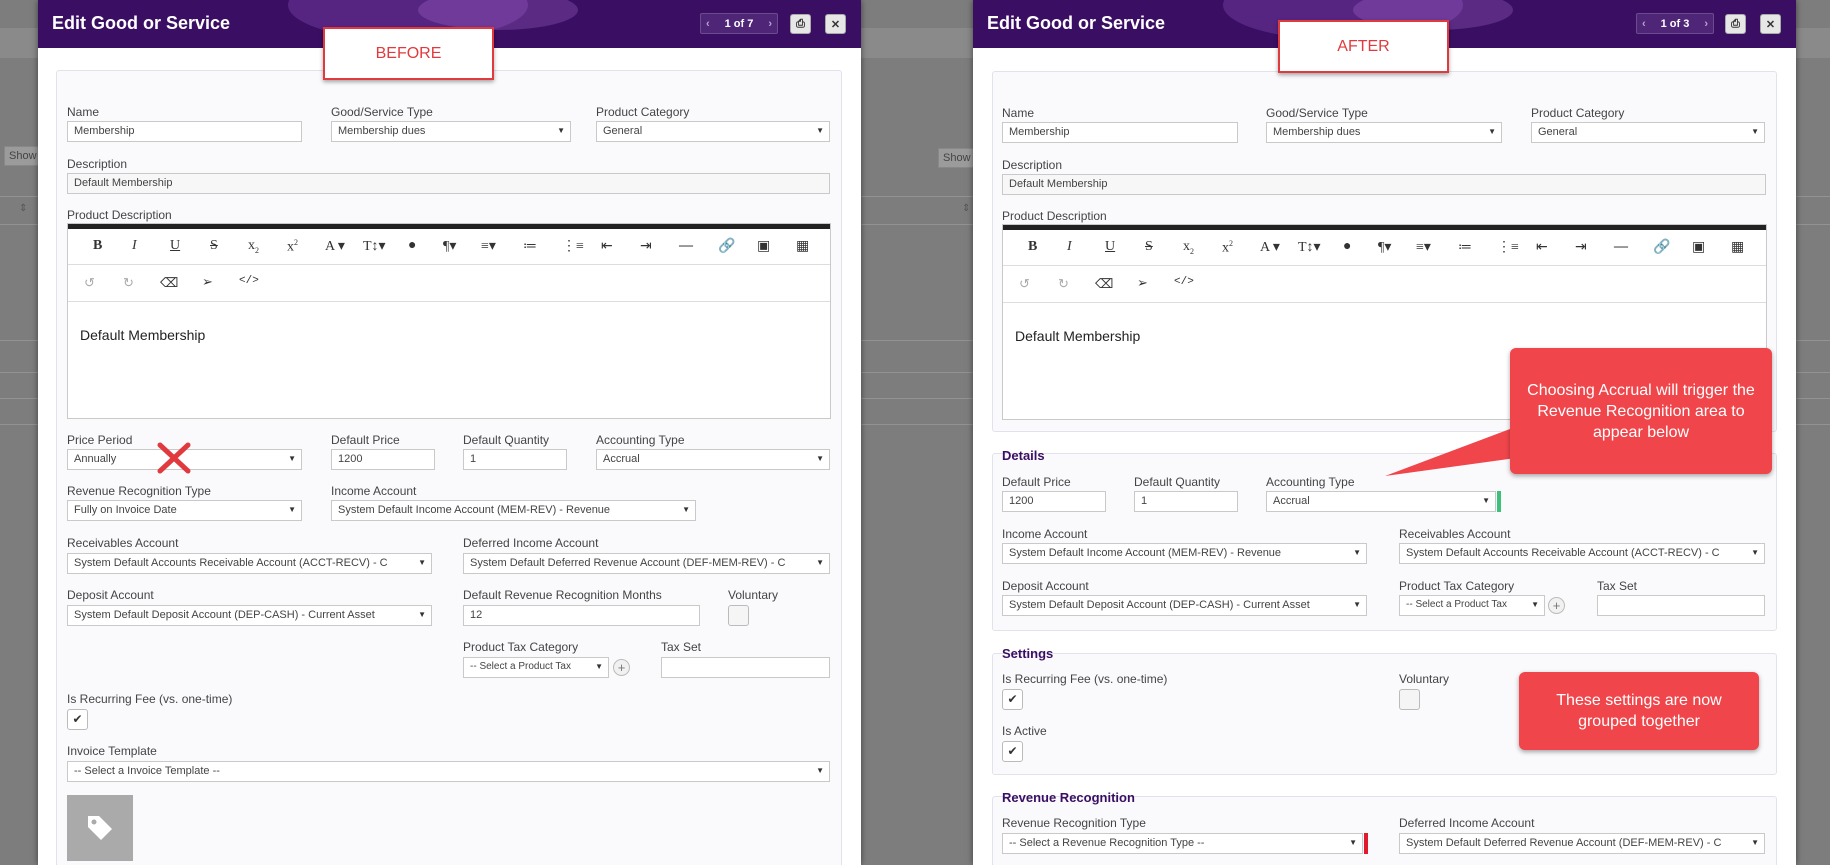 This screenshot has width=1830, height=865. What do you see at coordinates (581, 615) in the screenshot?
I see `revenue-recognition-months-input: 12` at bounding box center [581, 615].